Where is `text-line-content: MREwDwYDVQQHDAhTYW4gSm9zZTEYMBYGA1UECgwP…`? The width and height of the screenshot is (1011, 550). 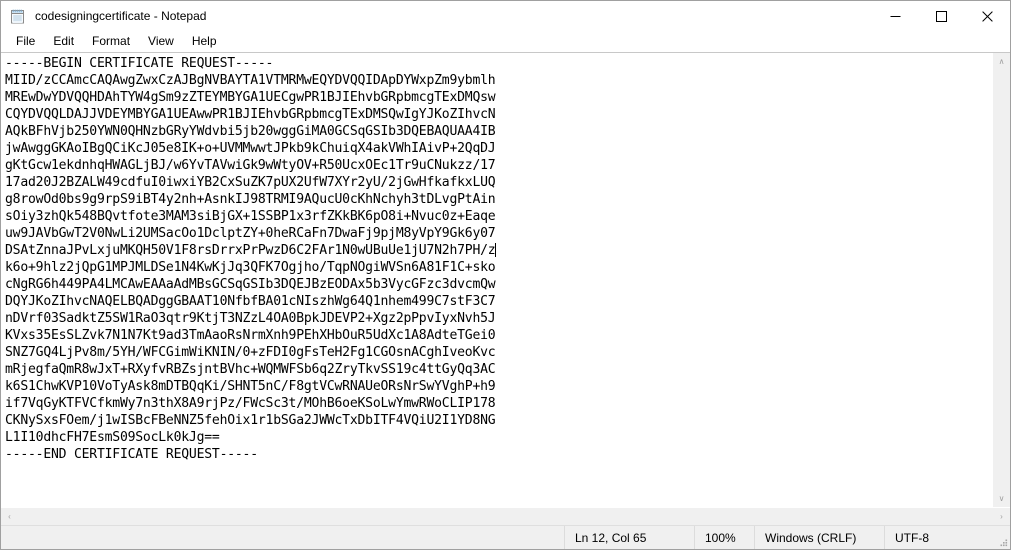 text-line-content: MREwDwYDVQQHDAhTYW4gSm9zZTEYMBYGA1UECgwP… is located at coordinates (250, 97).